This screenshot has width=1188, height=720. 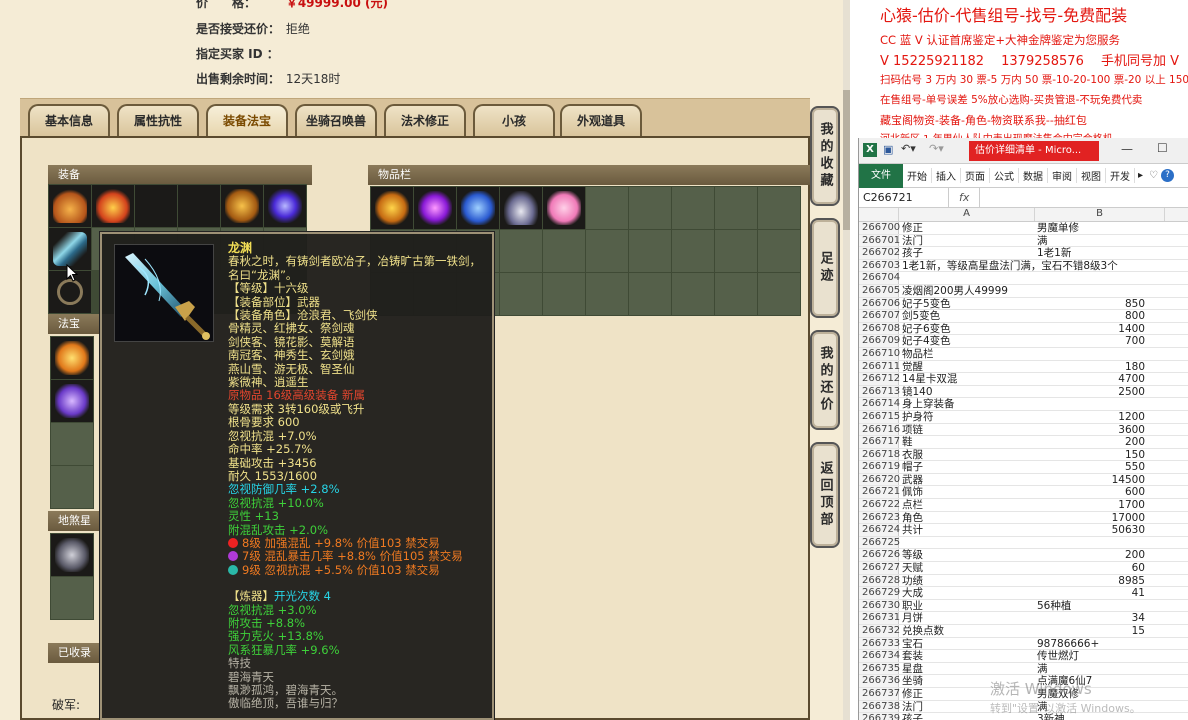 What do you see at coordinates (967, 618) in the screenshot?
I see `cell-a: 月饼` at bounding box center [967, 618].